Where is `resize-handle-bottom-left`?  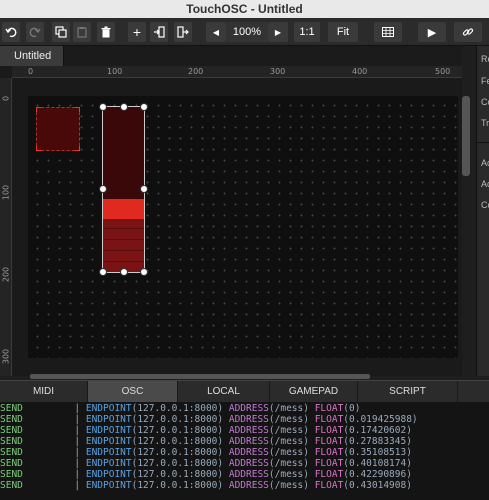 resize-handle-bottom-left is located at coordinates (103, 272).